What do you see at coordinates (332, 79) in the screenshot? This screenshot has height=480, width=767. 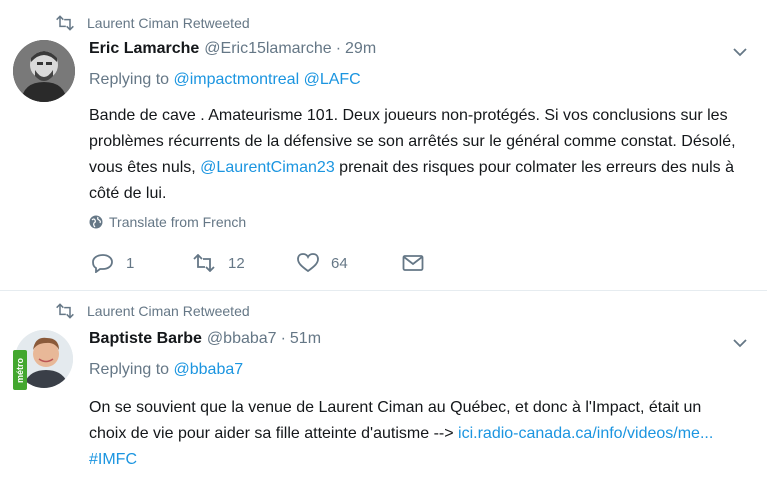 I see `reply-mention-link: @LAFC` at bounding box center [332, 79].